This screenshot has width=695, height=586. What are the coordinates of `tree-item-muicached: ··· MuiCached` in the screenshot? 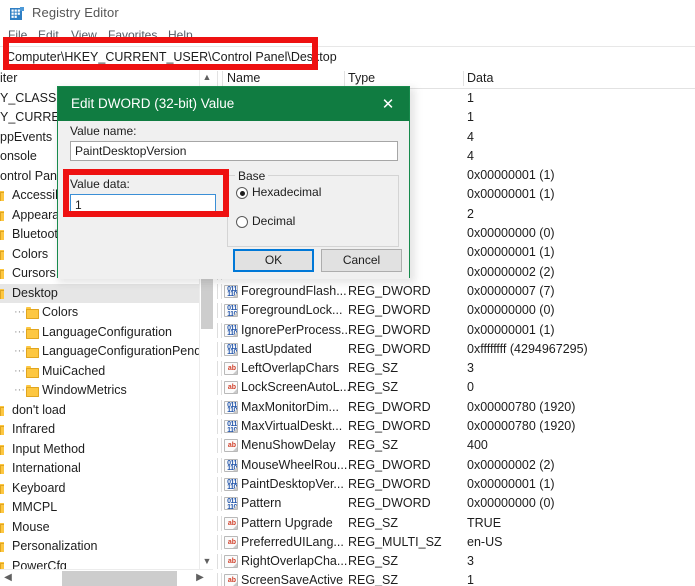 It's located at (100, 372).